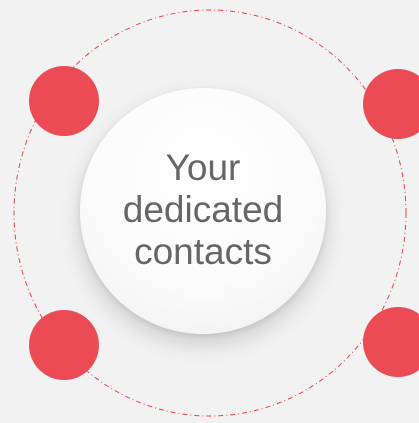 The height and width of the screenshot is (423, 419). Describe the element at coordinates (64, 101) in the screenshot. I see `contact-node-top-left` at that location.